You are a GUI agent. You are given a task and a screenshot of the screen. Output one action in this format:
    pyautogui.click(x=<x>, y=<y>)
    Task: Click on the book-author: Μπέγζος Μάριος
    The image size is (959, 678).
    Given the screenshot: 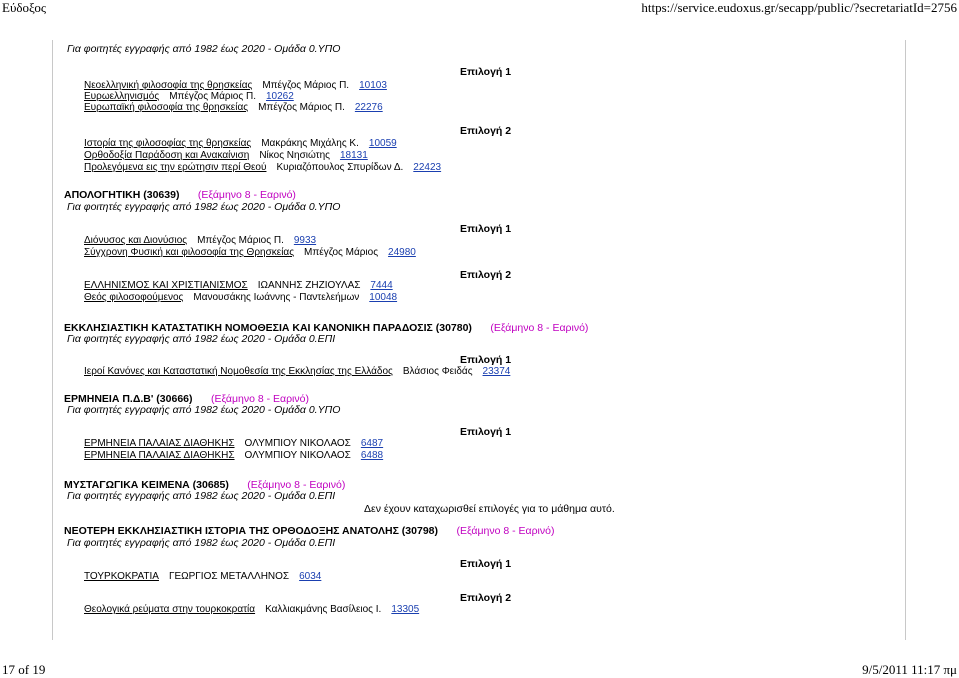 What is the action you would take?
    pyautogui.click(x=341, y=252)
    